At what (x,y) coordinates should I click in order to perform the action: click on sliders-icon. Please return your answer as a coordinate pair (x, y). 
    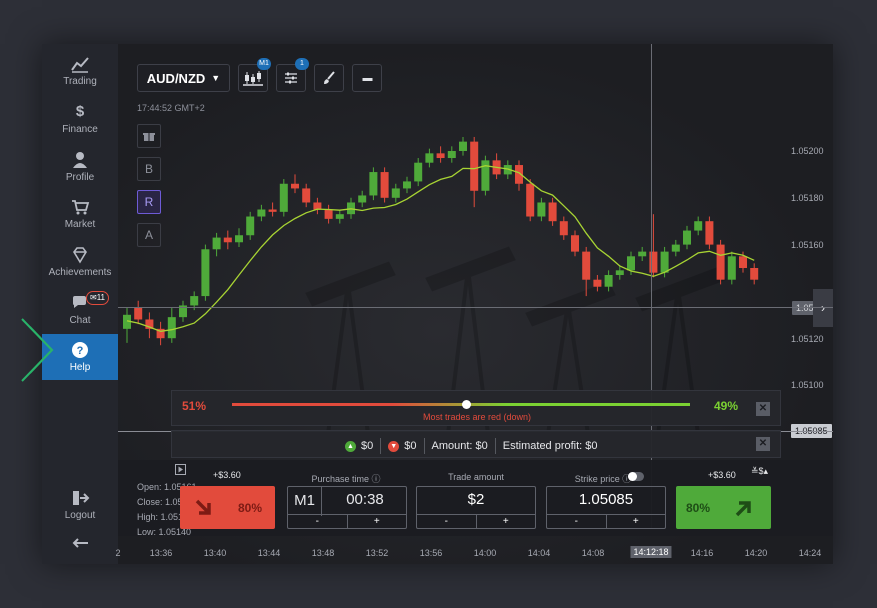
    Looking at the image, I should click on (291, 78).